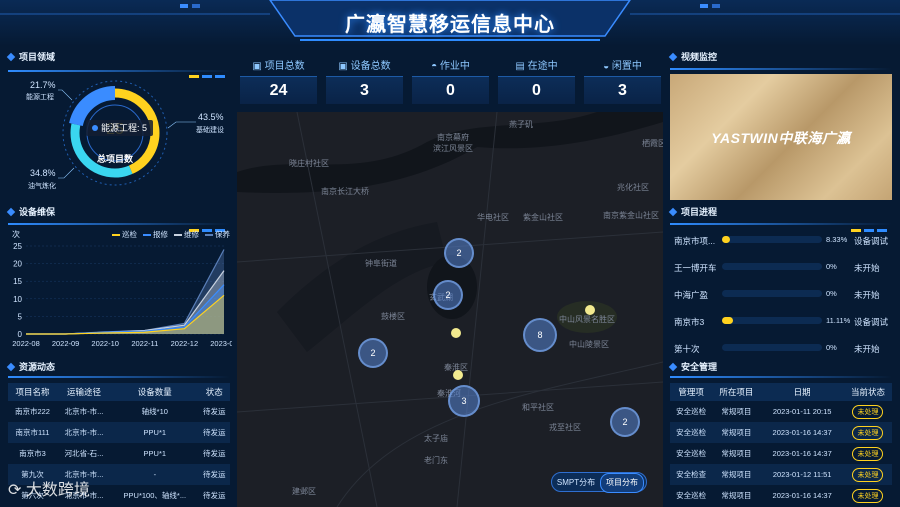 This screenshot has width=900, height=507. I want to click on progress-row: 第十次 0% 未开始, so click(781, 348).